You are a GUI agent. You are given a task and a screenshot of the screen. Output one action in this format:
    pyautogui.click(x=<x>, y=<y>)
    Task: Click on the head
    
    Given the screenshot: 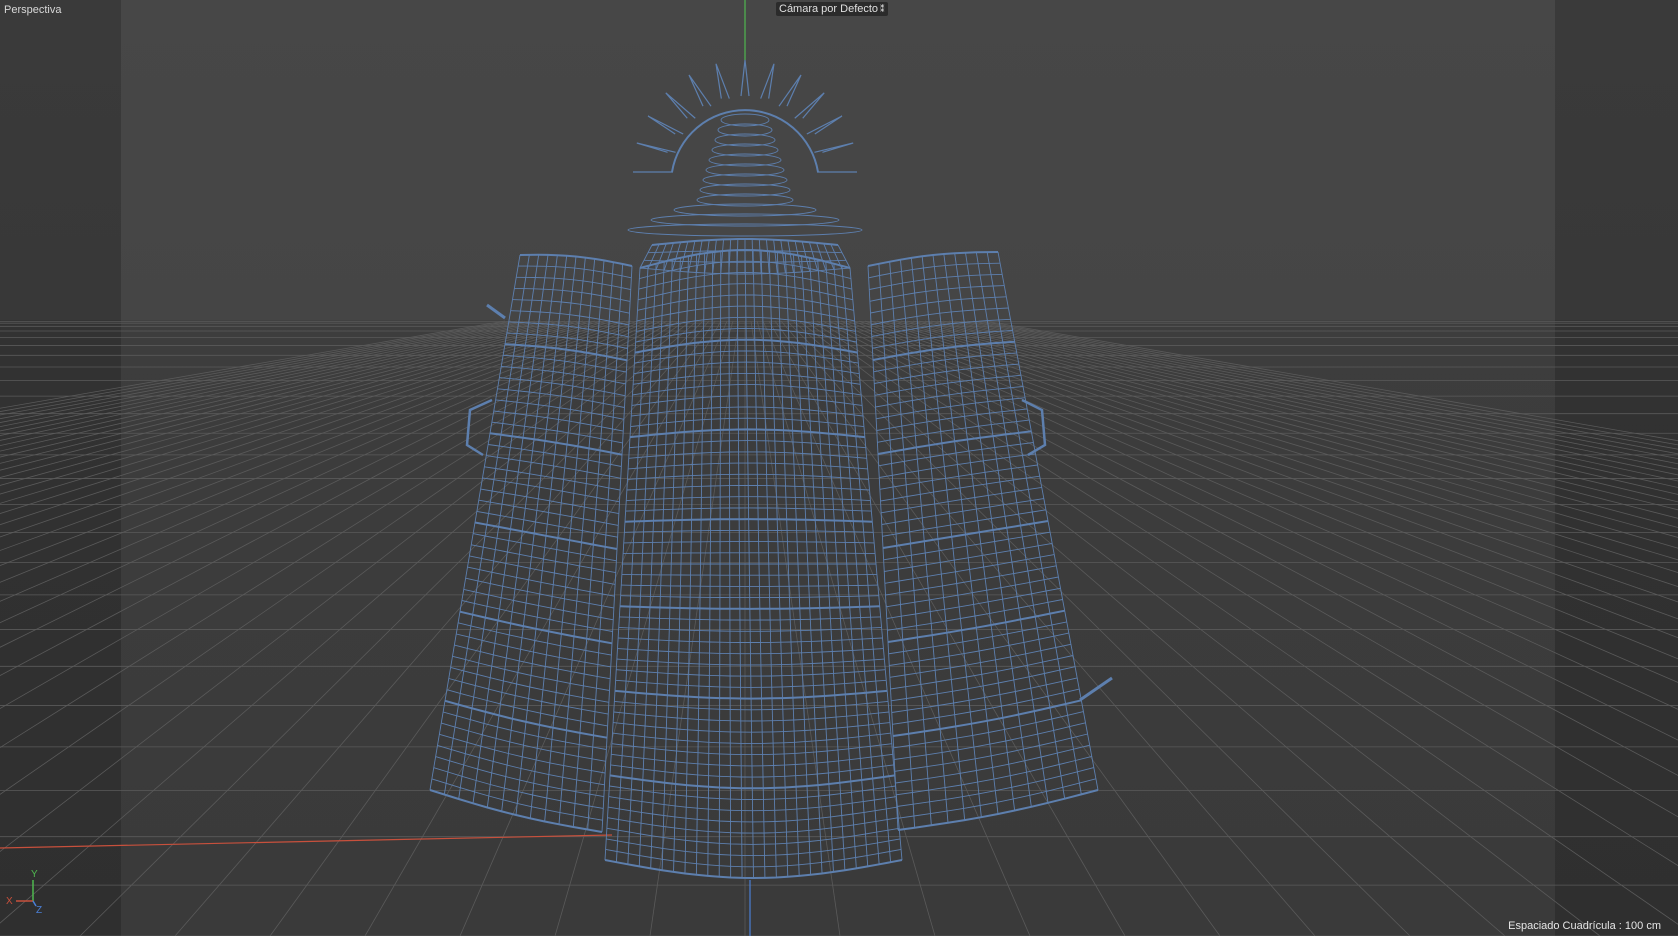 What is the action you would take?
    pyautogui.click(x=745, y=175)
    